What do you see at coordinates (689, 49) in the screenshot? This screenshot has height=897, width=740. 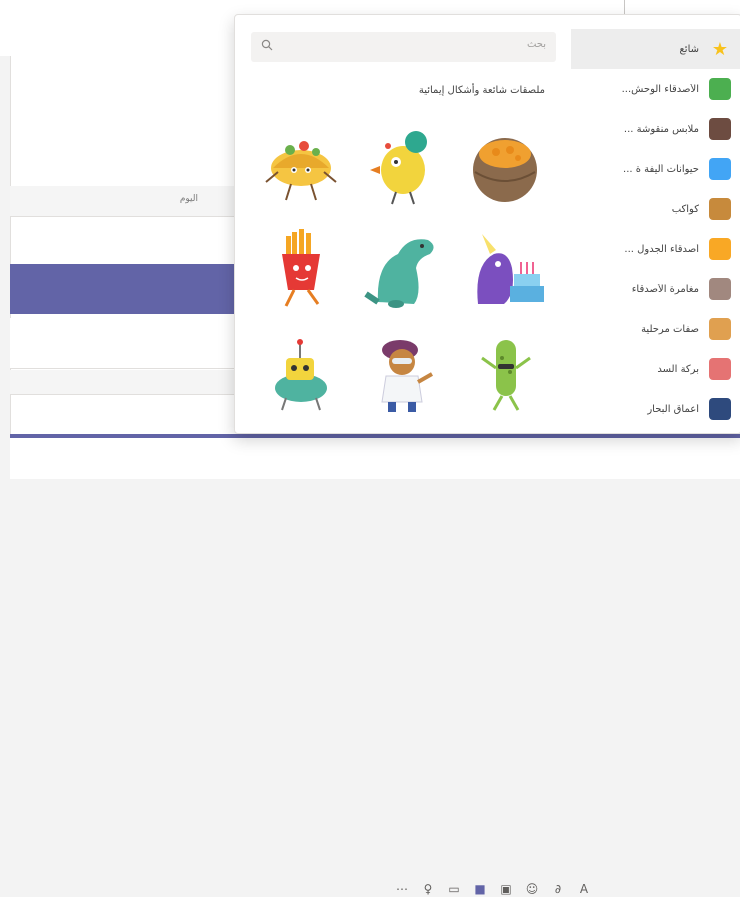 I see `sticker-category-label: شائع` at bounding box center [689, 49].